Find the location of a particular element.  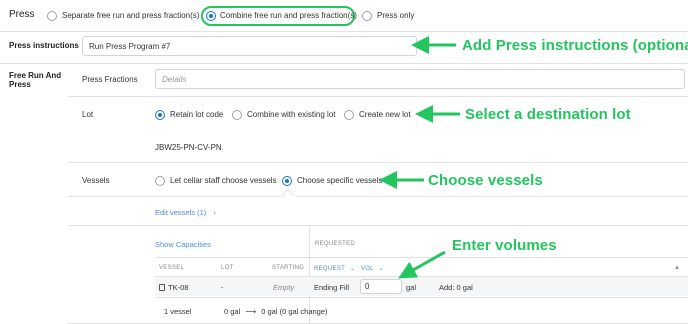

arrow-volumes is located at coordinates (422, 264).